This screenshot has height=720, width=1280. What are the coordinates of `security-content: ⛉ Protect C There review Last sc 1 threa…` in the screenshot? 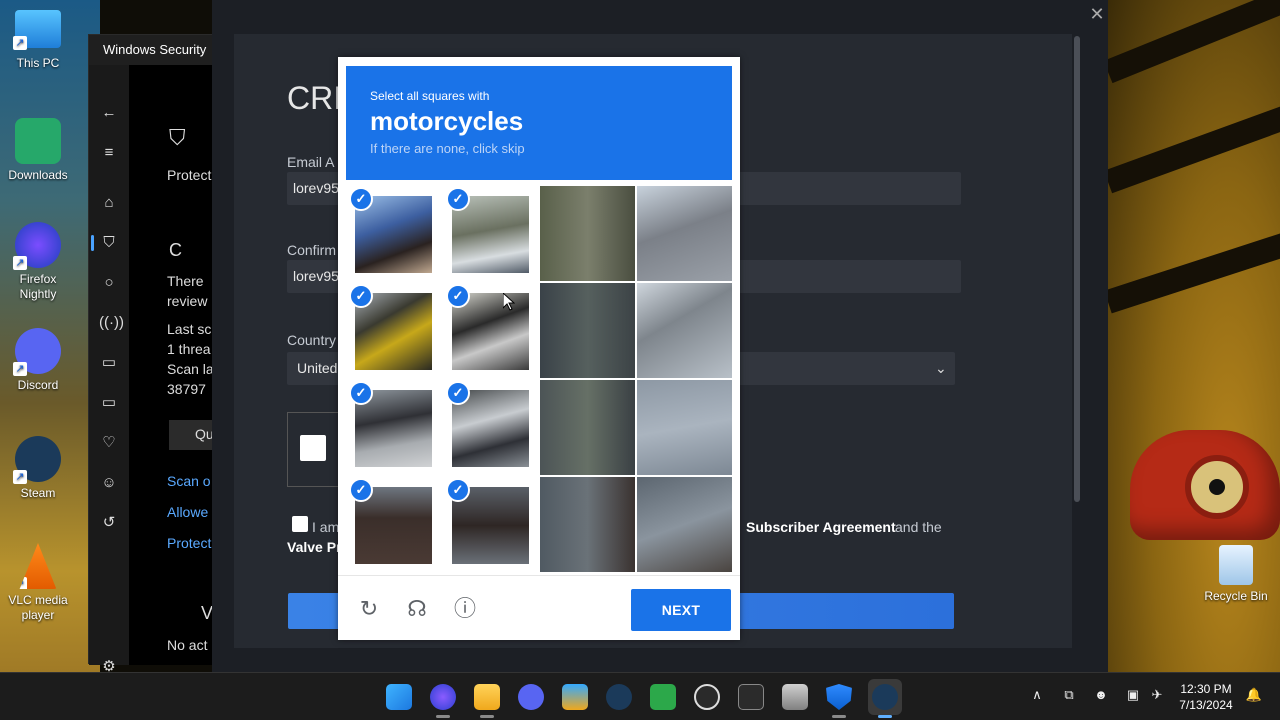 It's located at (171, 365).